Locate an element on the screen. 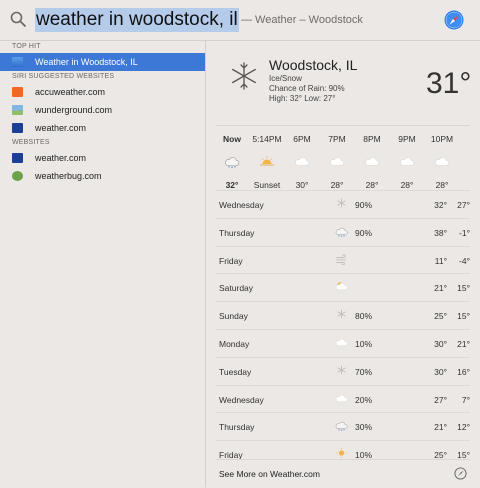  daily-row: Monday 10% 30° 21° is located at coordinates (343, 342).